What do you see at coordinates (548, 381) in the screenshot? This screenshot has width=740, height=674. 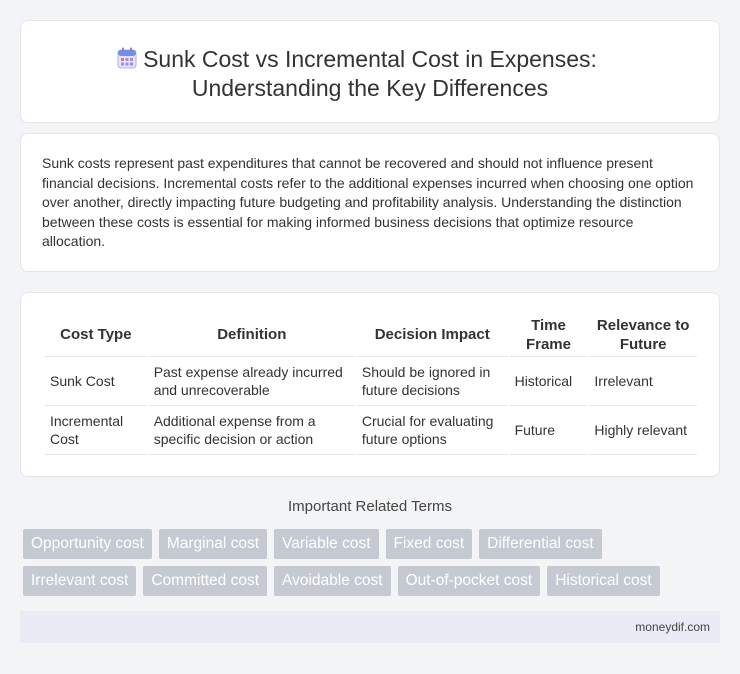 I see `table-cell: Historical` at bounding box center [548, 381].